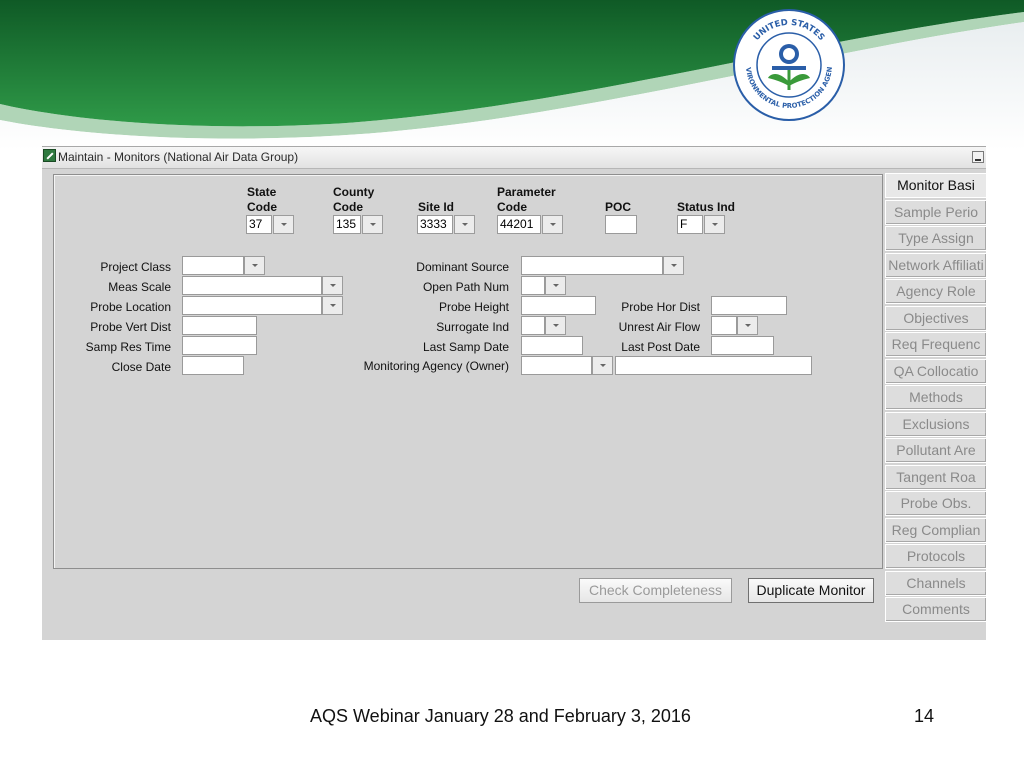 The image size is (1024, 768). What do you see at coordinates (602, 365) in the screenshot?
I see `monitoring-agency-dropdown` at bounding box center [602, 365].